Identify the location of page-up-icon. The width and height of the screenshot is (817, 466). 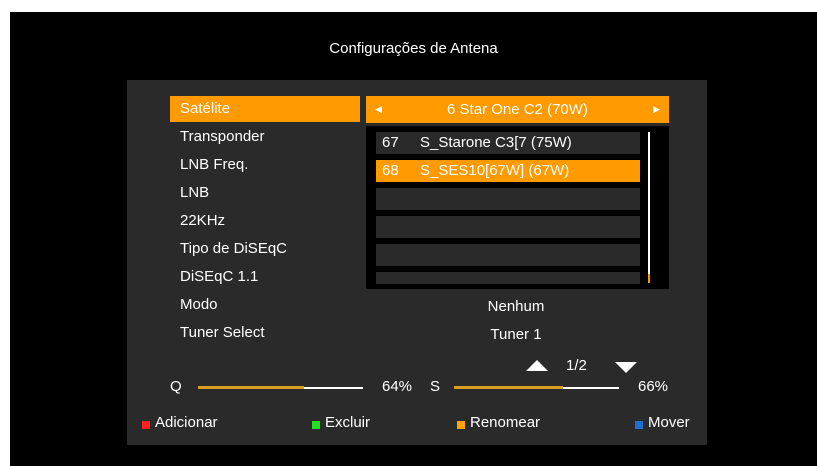
(537, 365).